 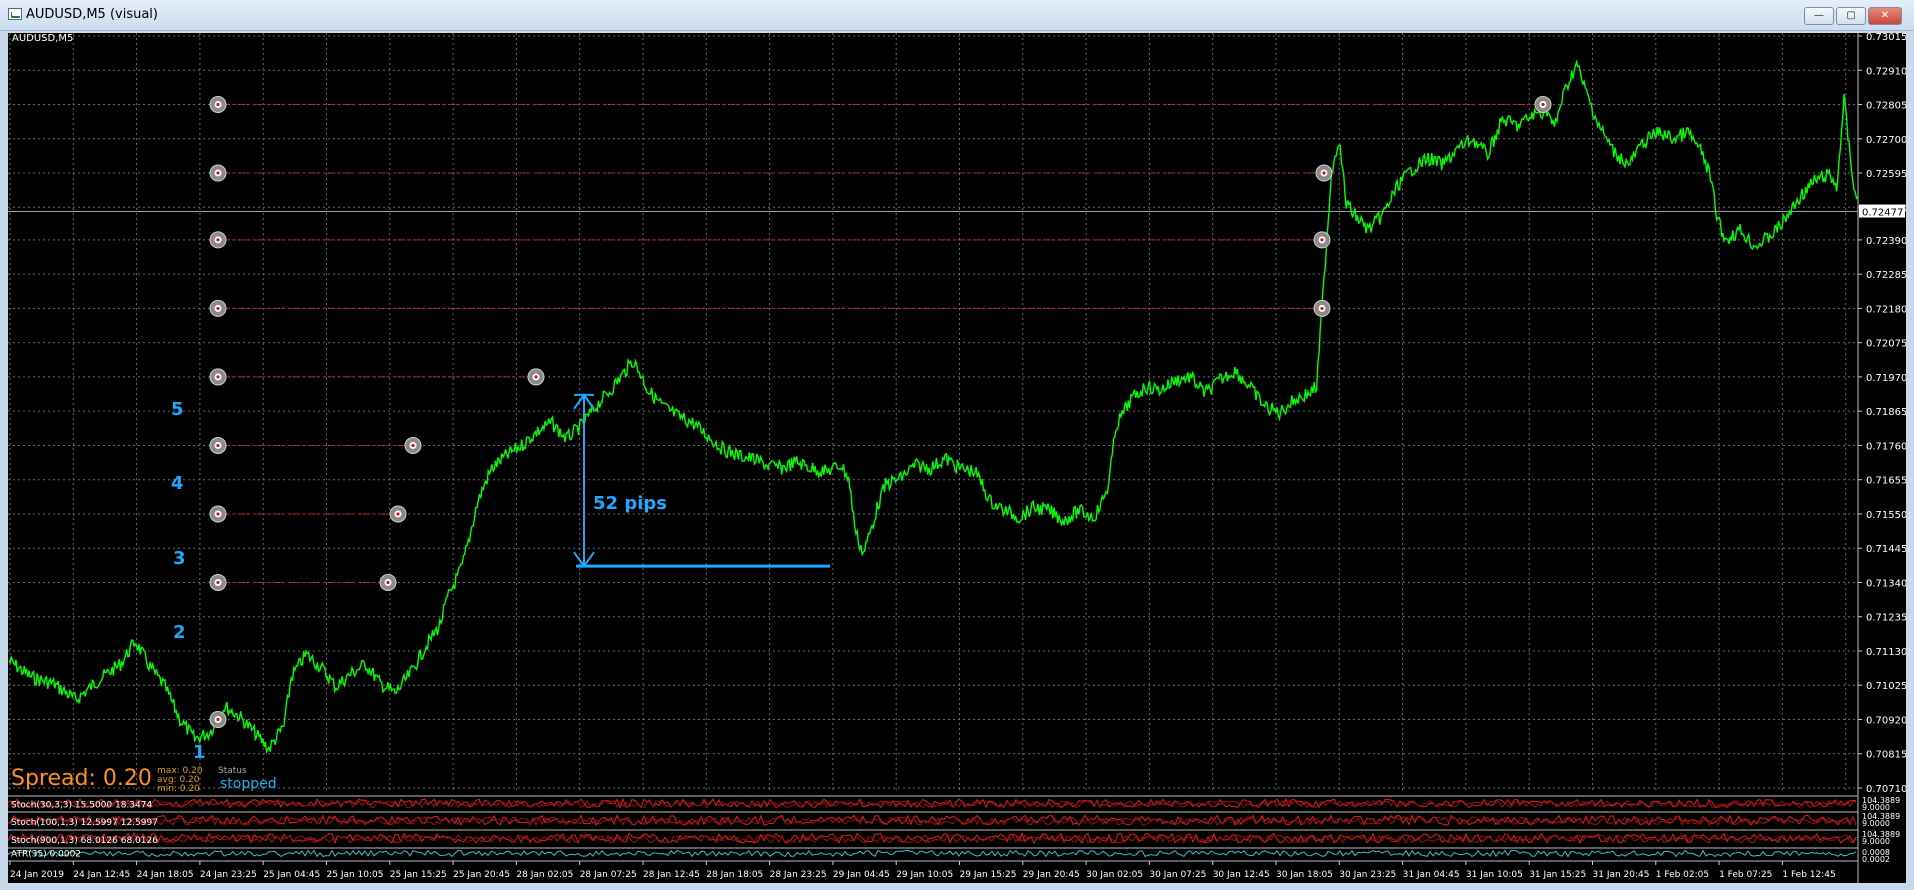 What do you see at coordinates (1886, 481) in the screenshot?
I see `y-tick-label: 0.71655` at bounding box center [1886, 481].